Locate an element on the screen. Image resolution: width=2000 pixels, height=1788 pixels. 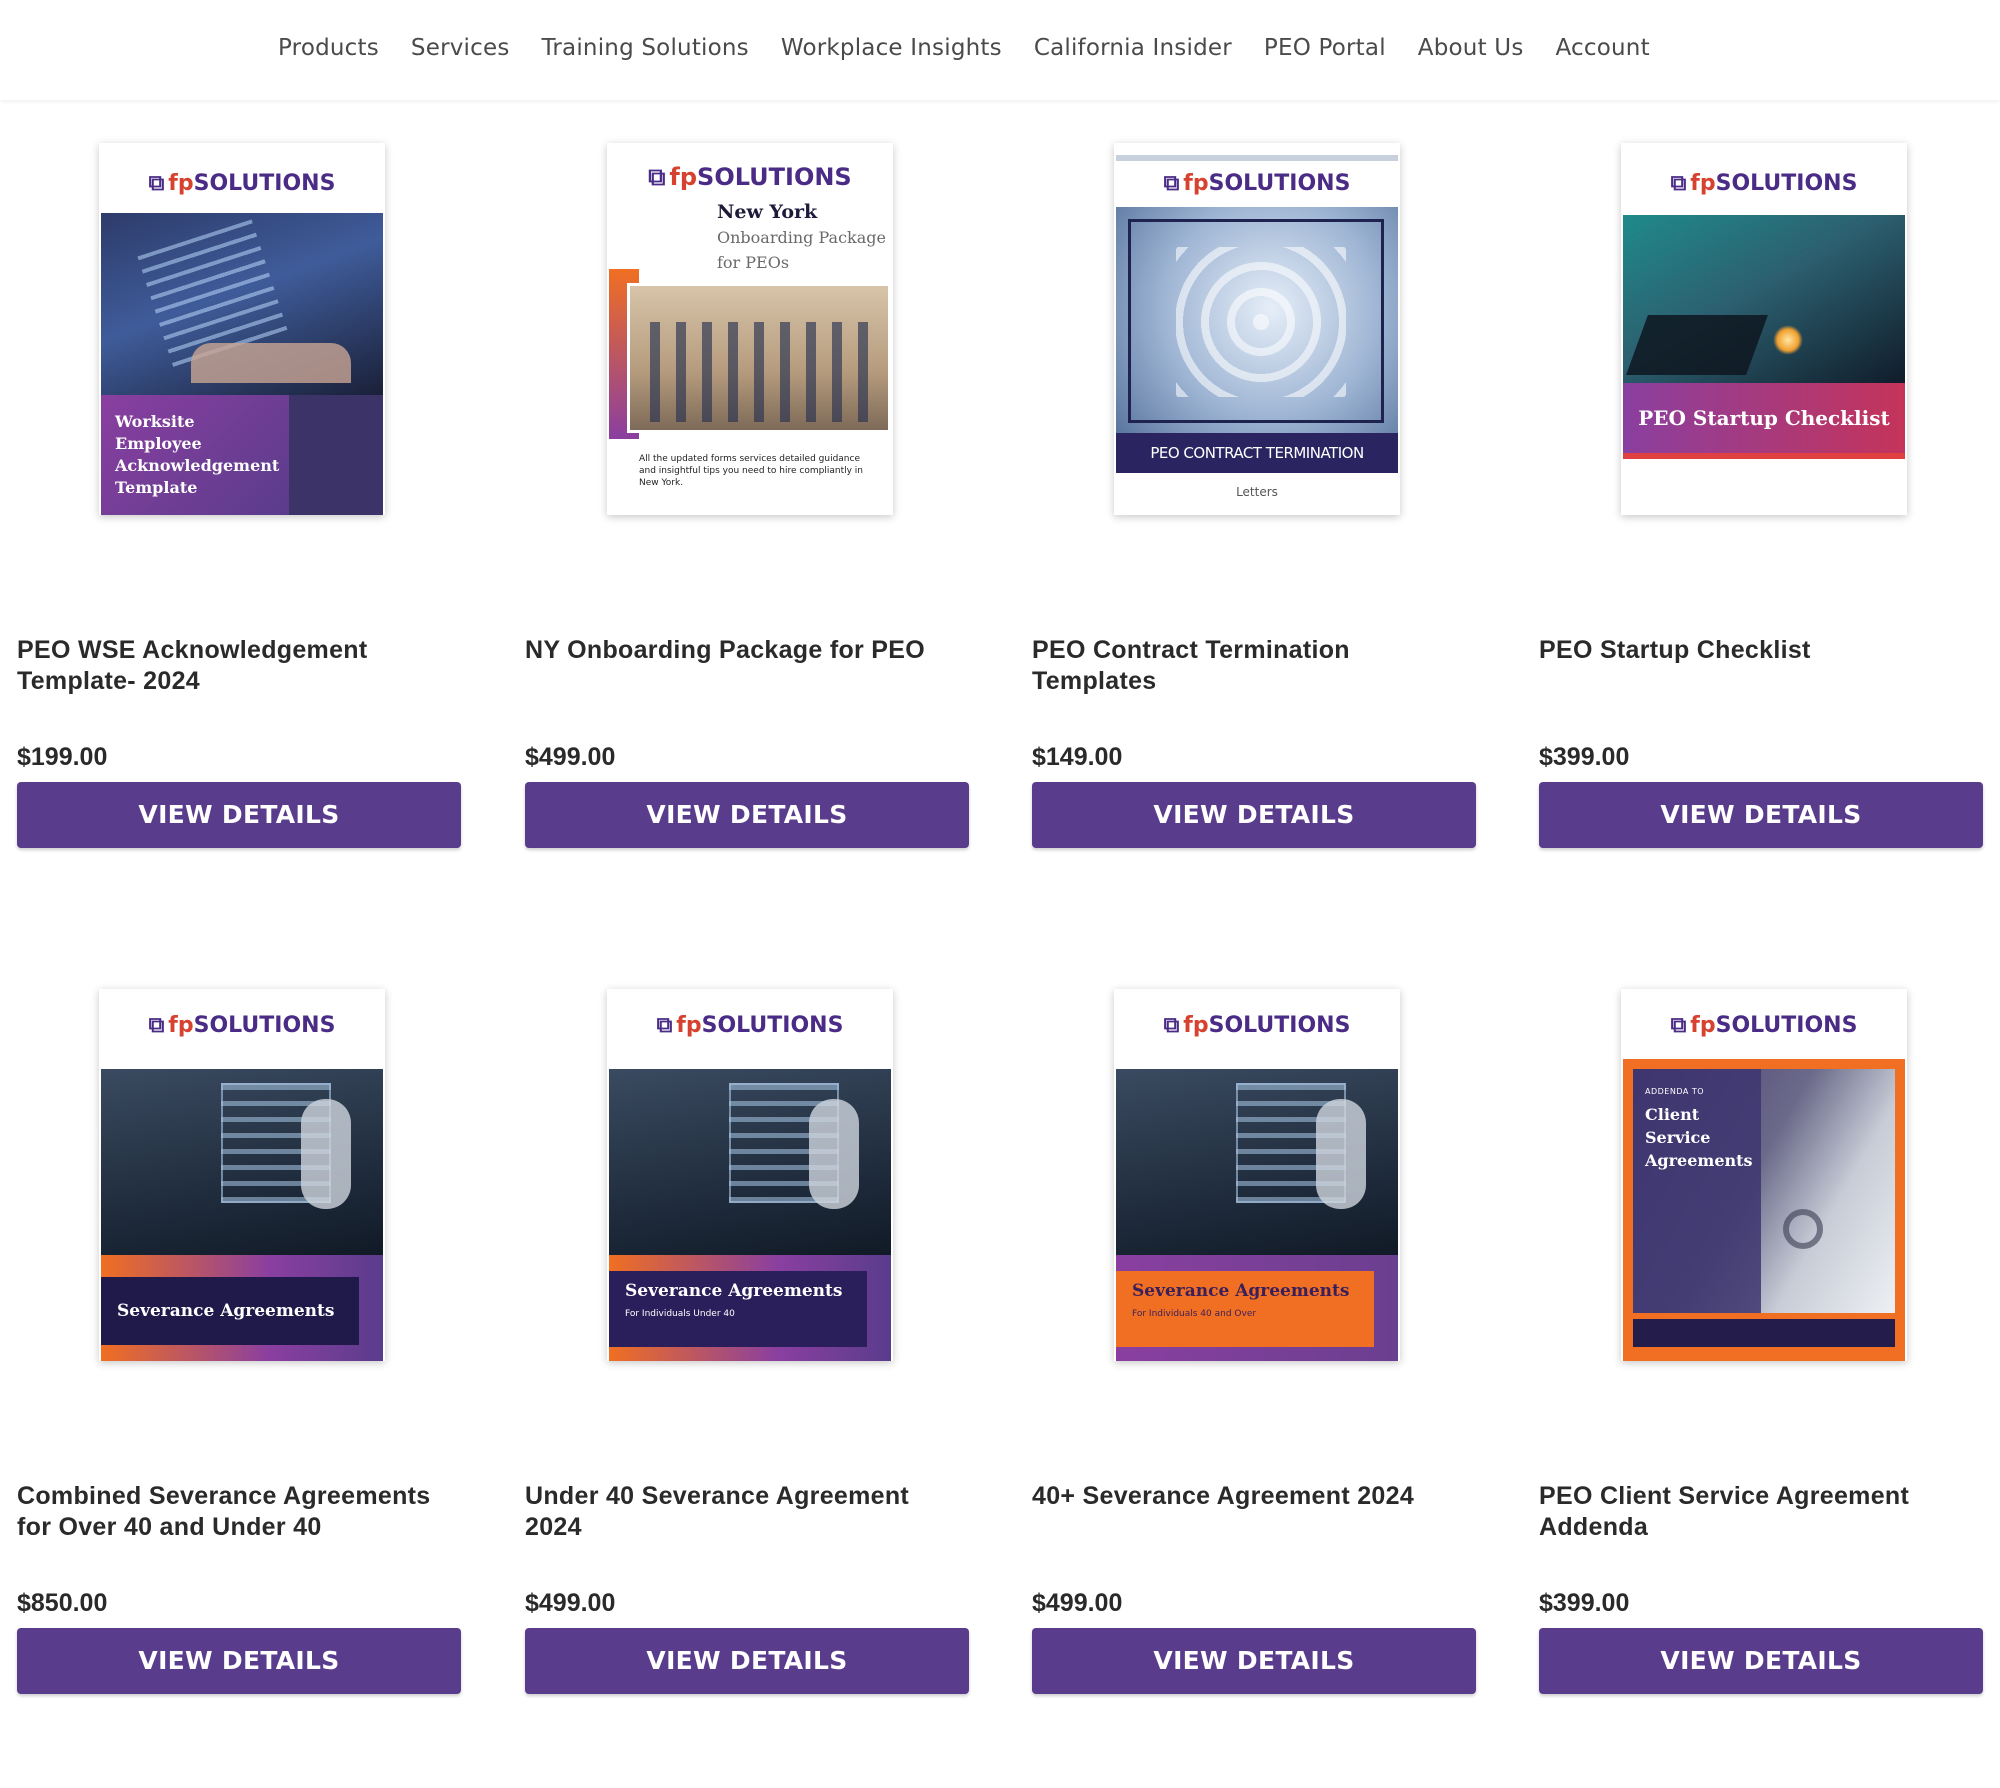
cover-sub-text: For Individuals 40 and Over is located at coordinates (1194, 1314).